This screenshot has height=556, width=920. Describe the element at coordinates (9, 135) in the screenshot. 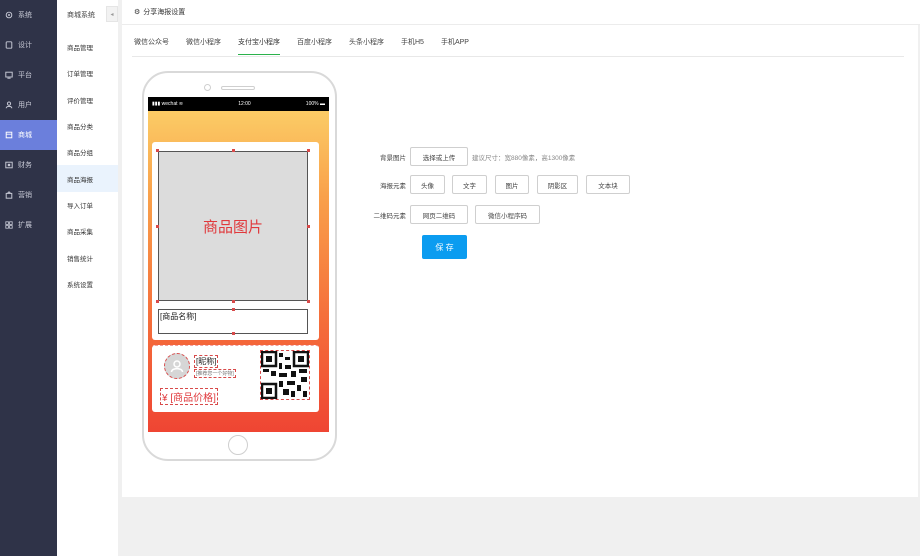

I see `mall-icon` at that location.